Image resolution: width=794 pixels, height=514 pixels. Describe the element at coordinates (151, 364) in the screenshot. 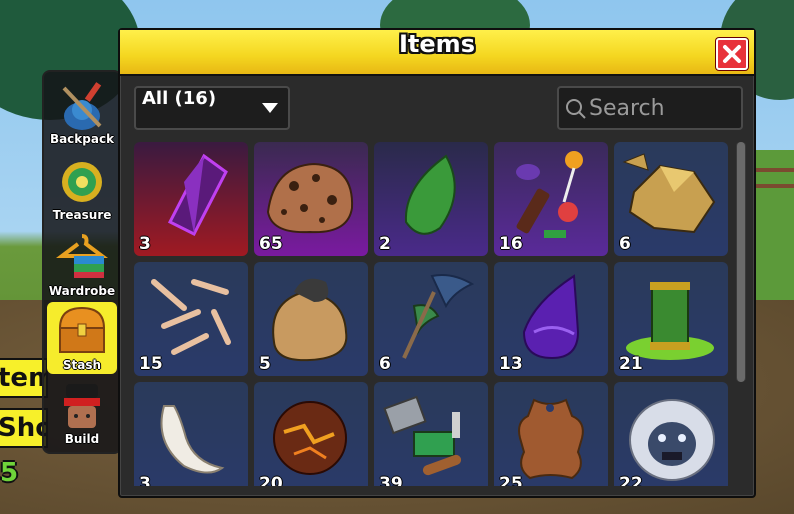

I see `item-quantity: 15` at that location.